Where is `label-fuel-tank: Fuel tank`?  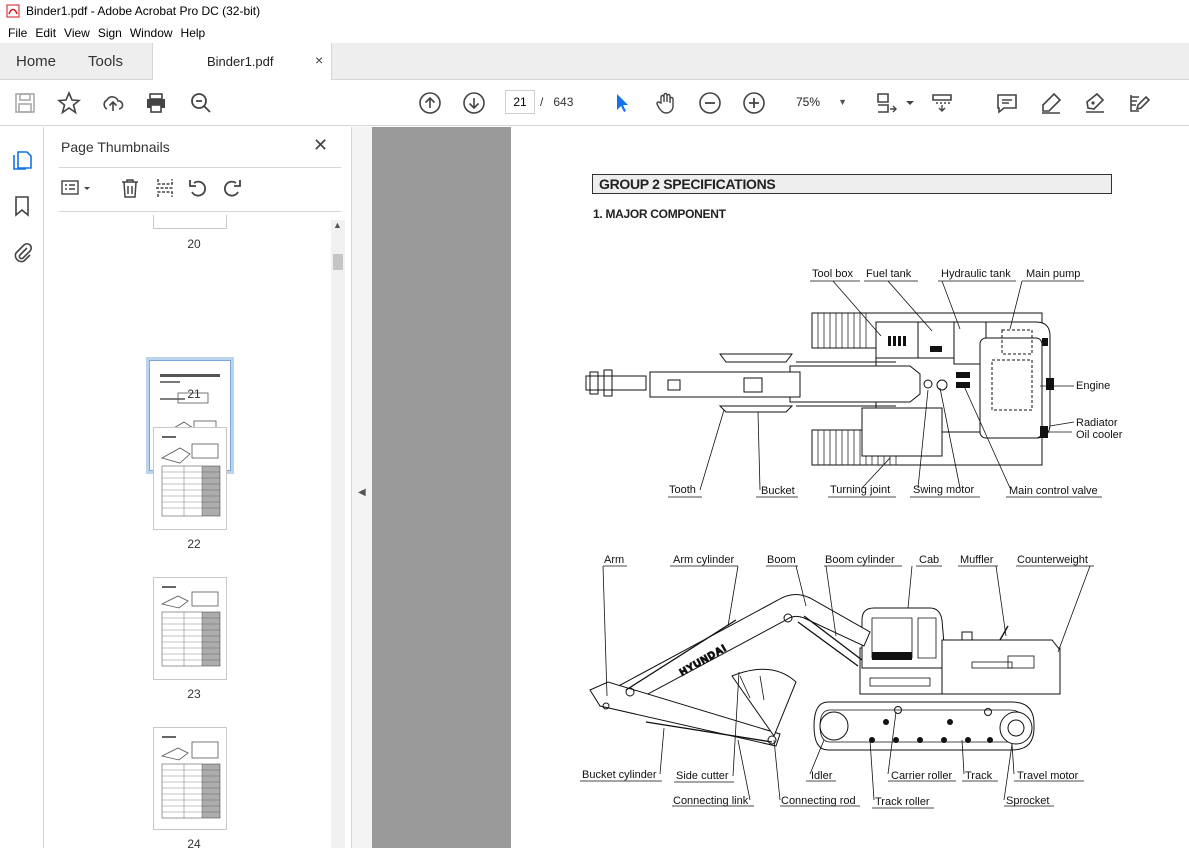 label-fuel-tank: Fuel tank is located at coordinates (889, 274).